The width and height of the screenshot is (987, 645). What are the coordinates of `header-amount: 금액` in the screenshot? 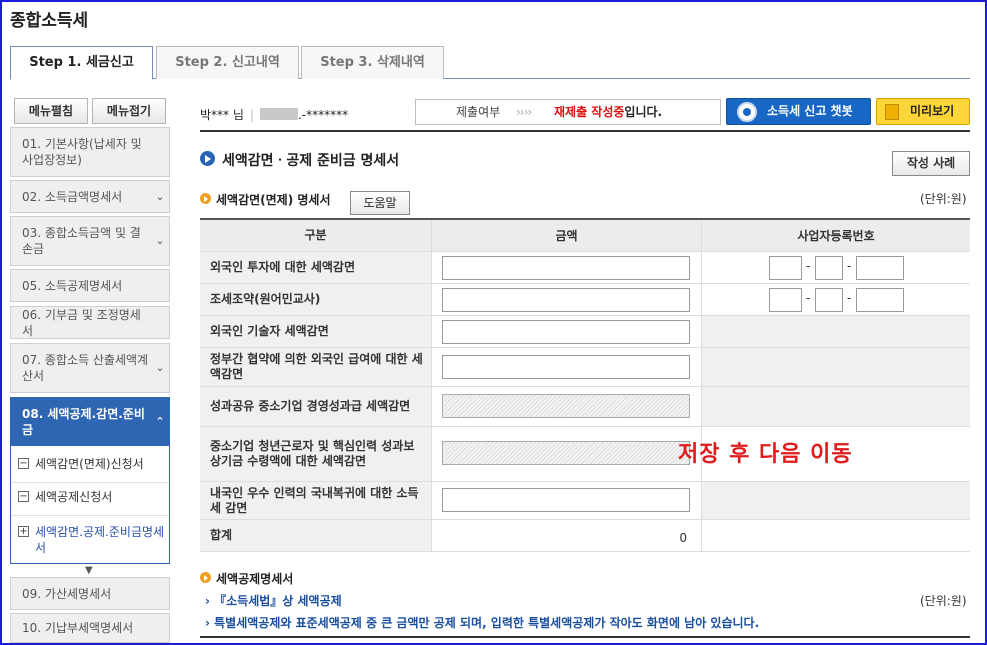 It's located at (566, 235).